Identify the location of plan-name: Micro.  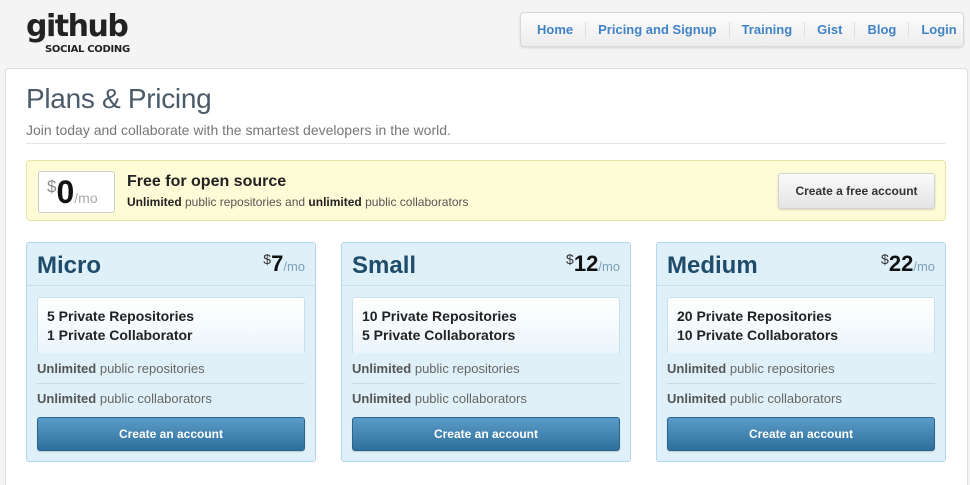
(69, 265).